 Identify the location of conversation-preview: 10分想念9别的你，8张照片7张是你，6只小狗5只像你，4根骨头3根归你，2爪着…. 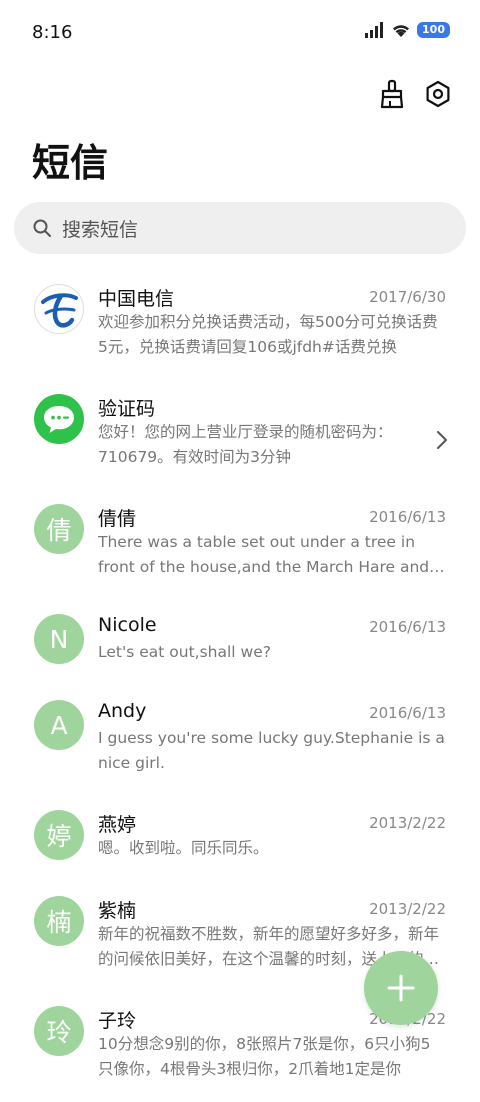
(264, 1056).